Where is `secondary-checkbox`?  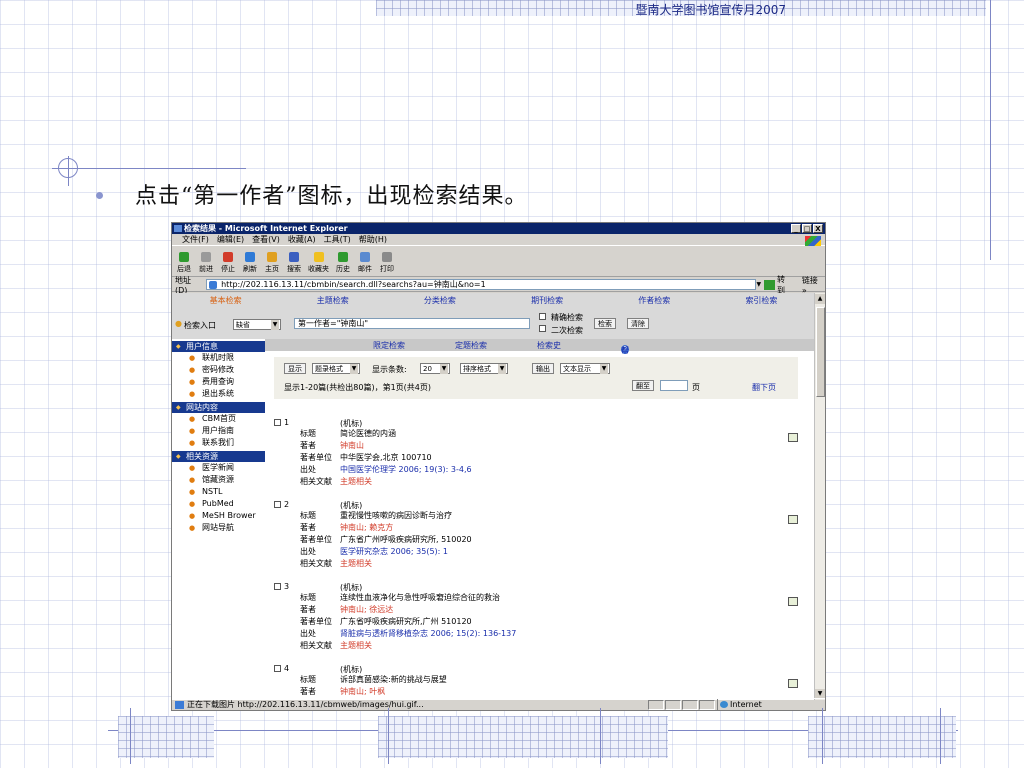
secondary-checkbox is located at coordinates (542, 328).